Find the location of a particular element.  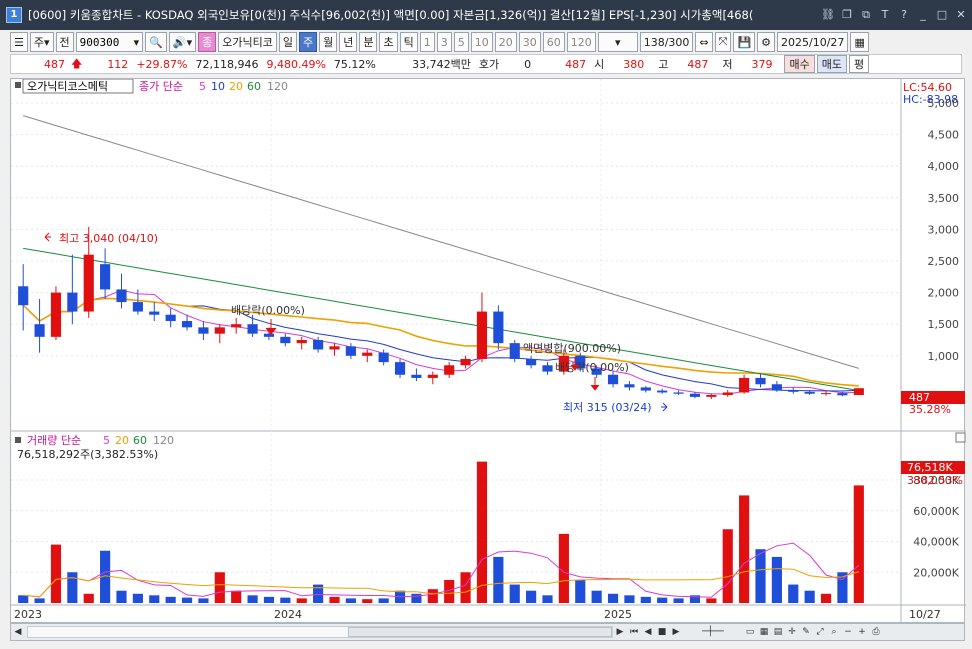

grid-icon: ▦ is located at coordinates (764, 632).